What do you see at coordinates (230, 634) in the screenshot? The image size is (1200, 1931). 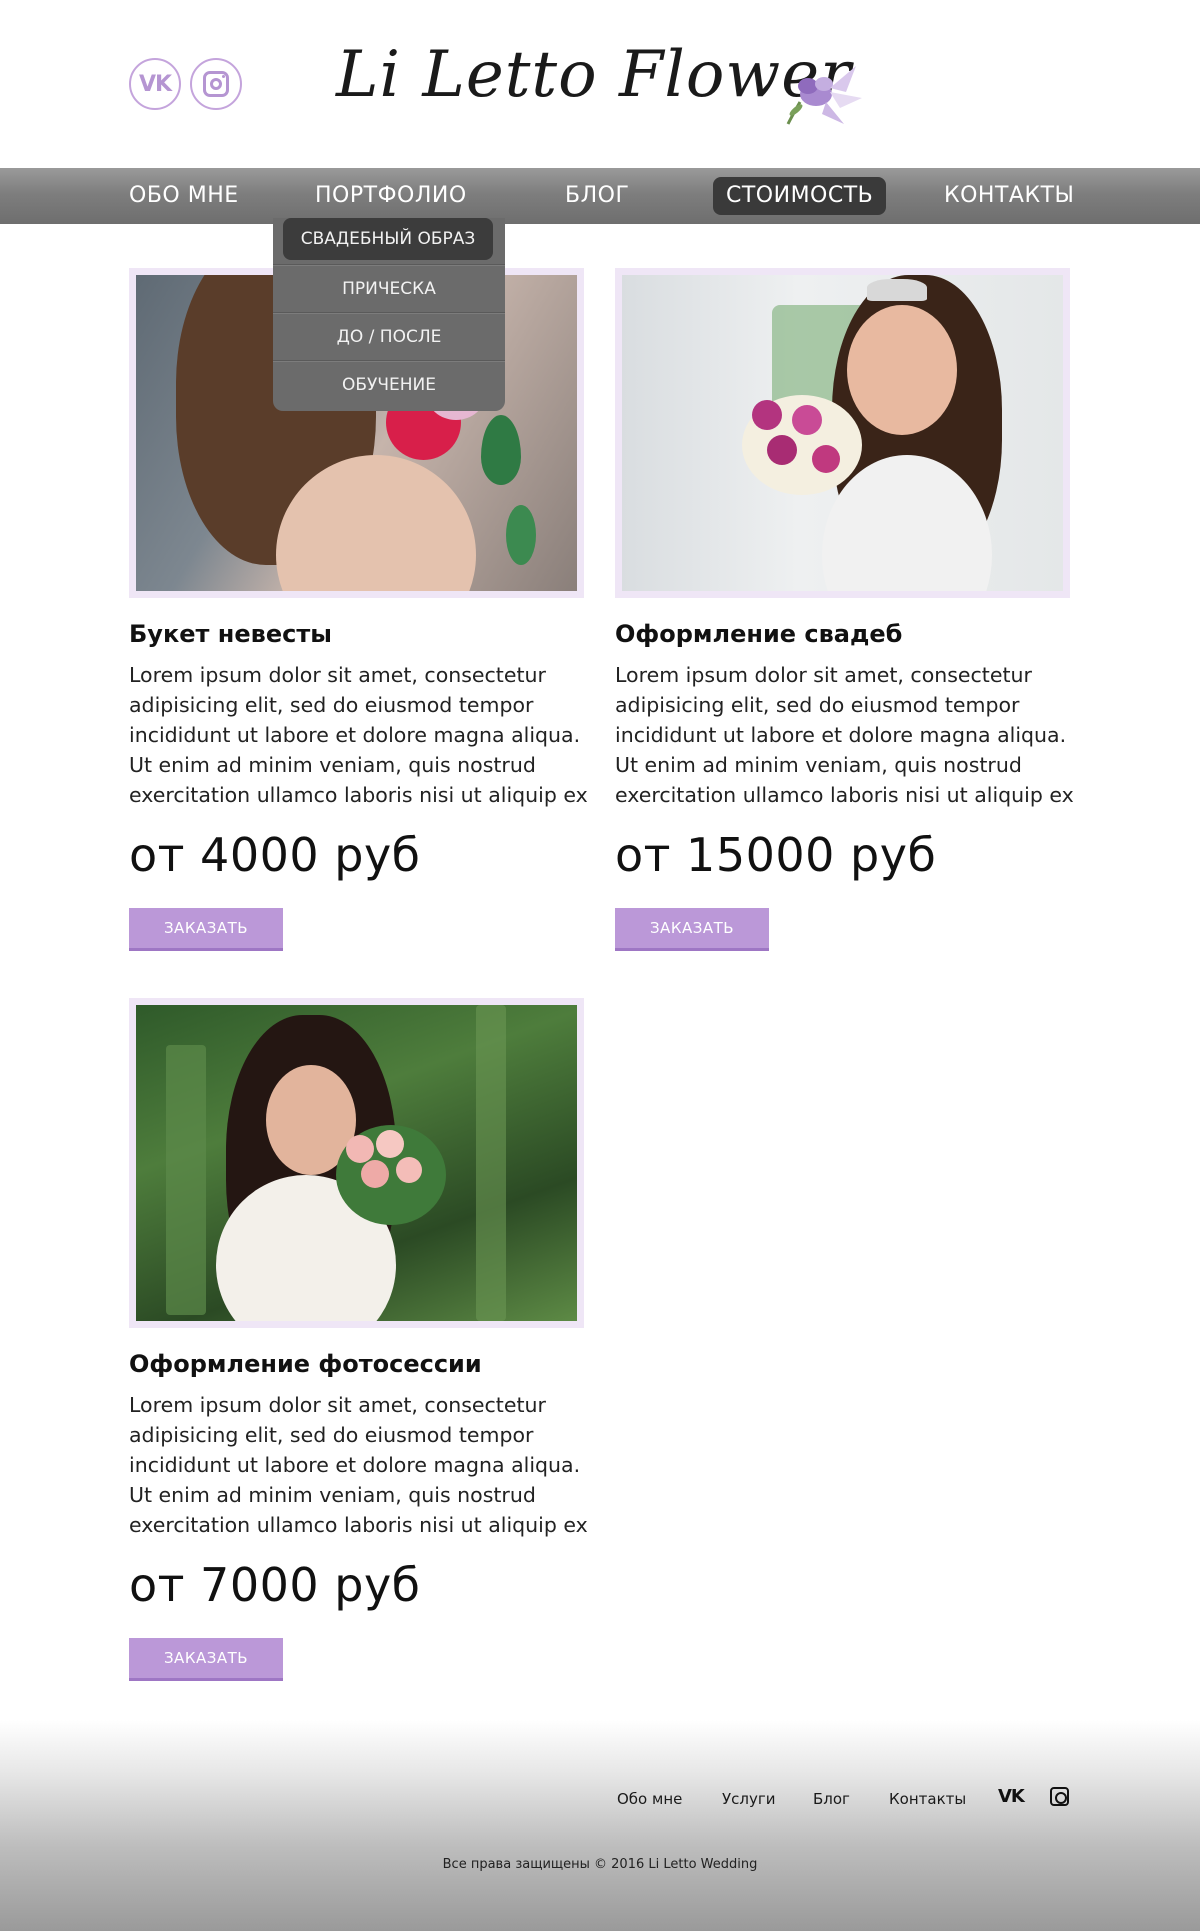 I see `card-title: Букет невесты` at bounding box center [230, 634].